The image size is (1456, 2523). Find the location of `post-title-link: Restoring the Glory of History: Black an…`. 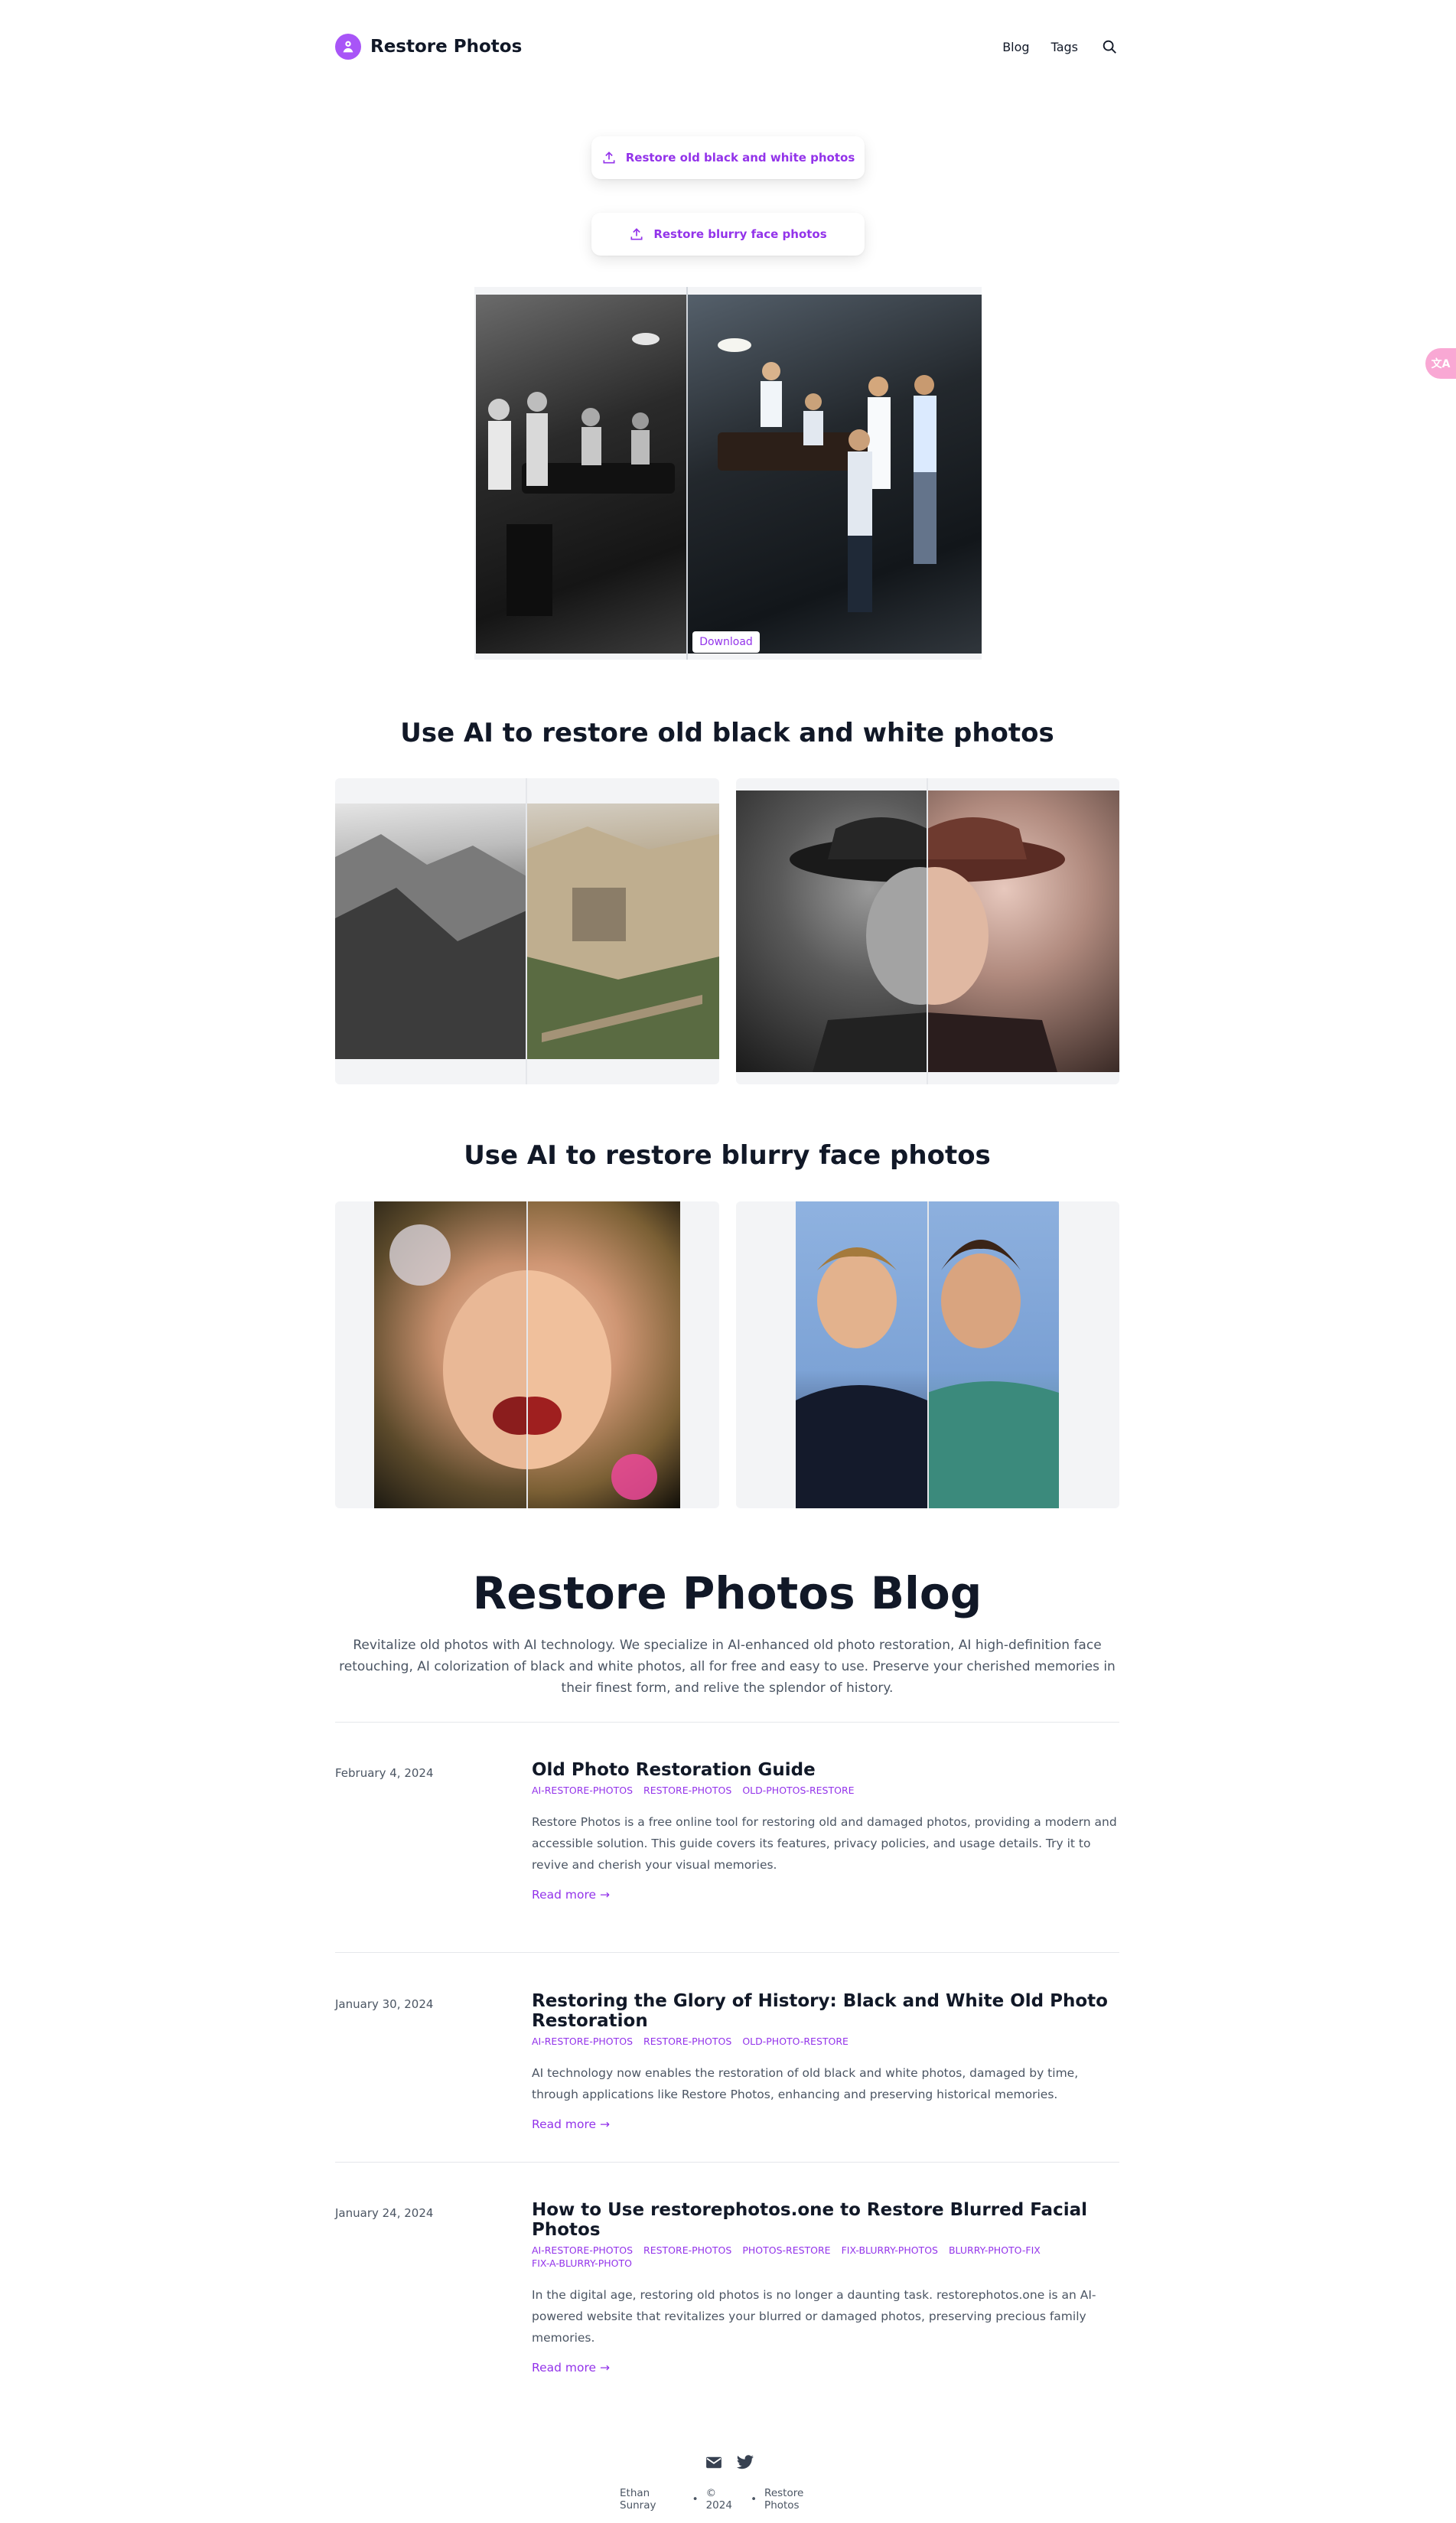

post-title-link: Restoring the Glory of History: Black an… is located at coordinates (825, 2011).